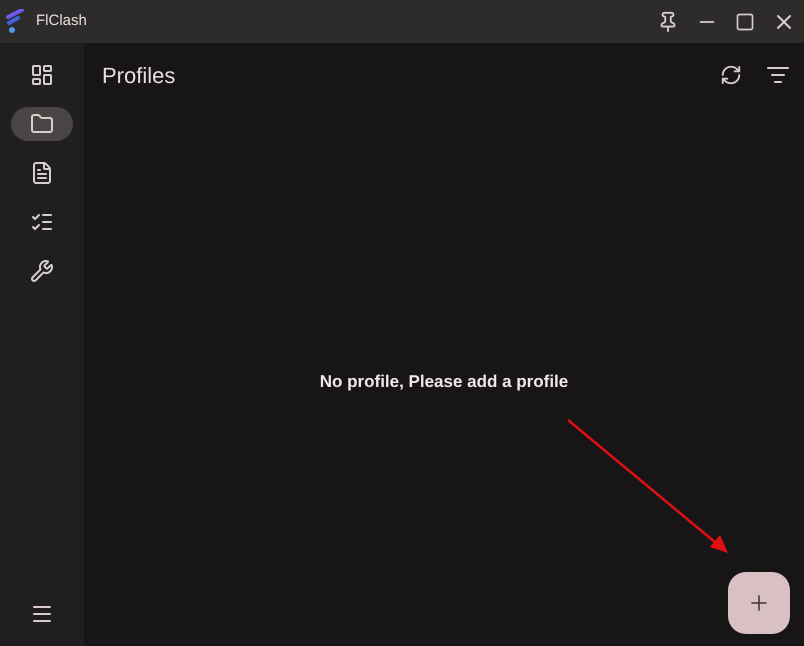  I want to click on wrench-icon, so click(42, 271).